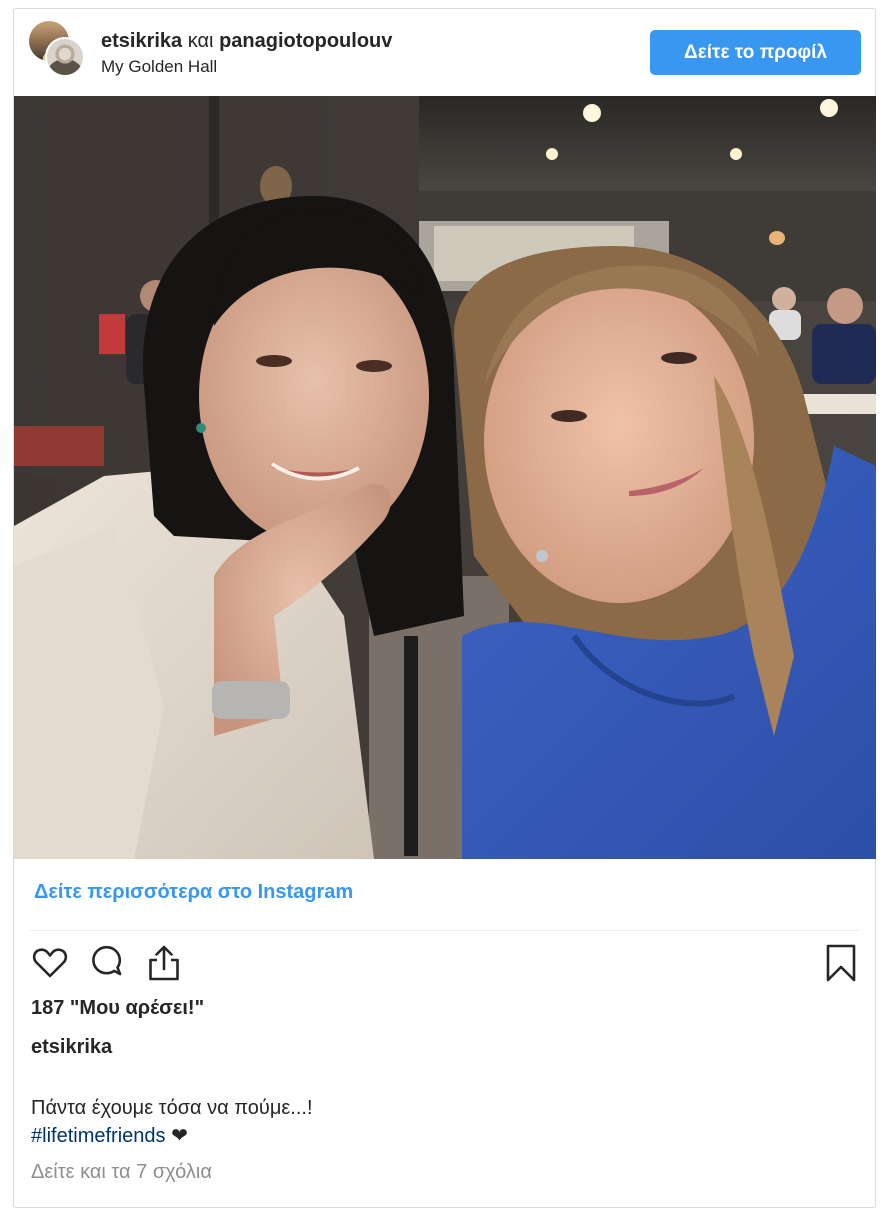 Image resolution: width=892 pixels, height=1208 pixels. What do you see at coordinates (164, 963) in the screenshot?
I see `share-icon` at bounding box center [164, 963].